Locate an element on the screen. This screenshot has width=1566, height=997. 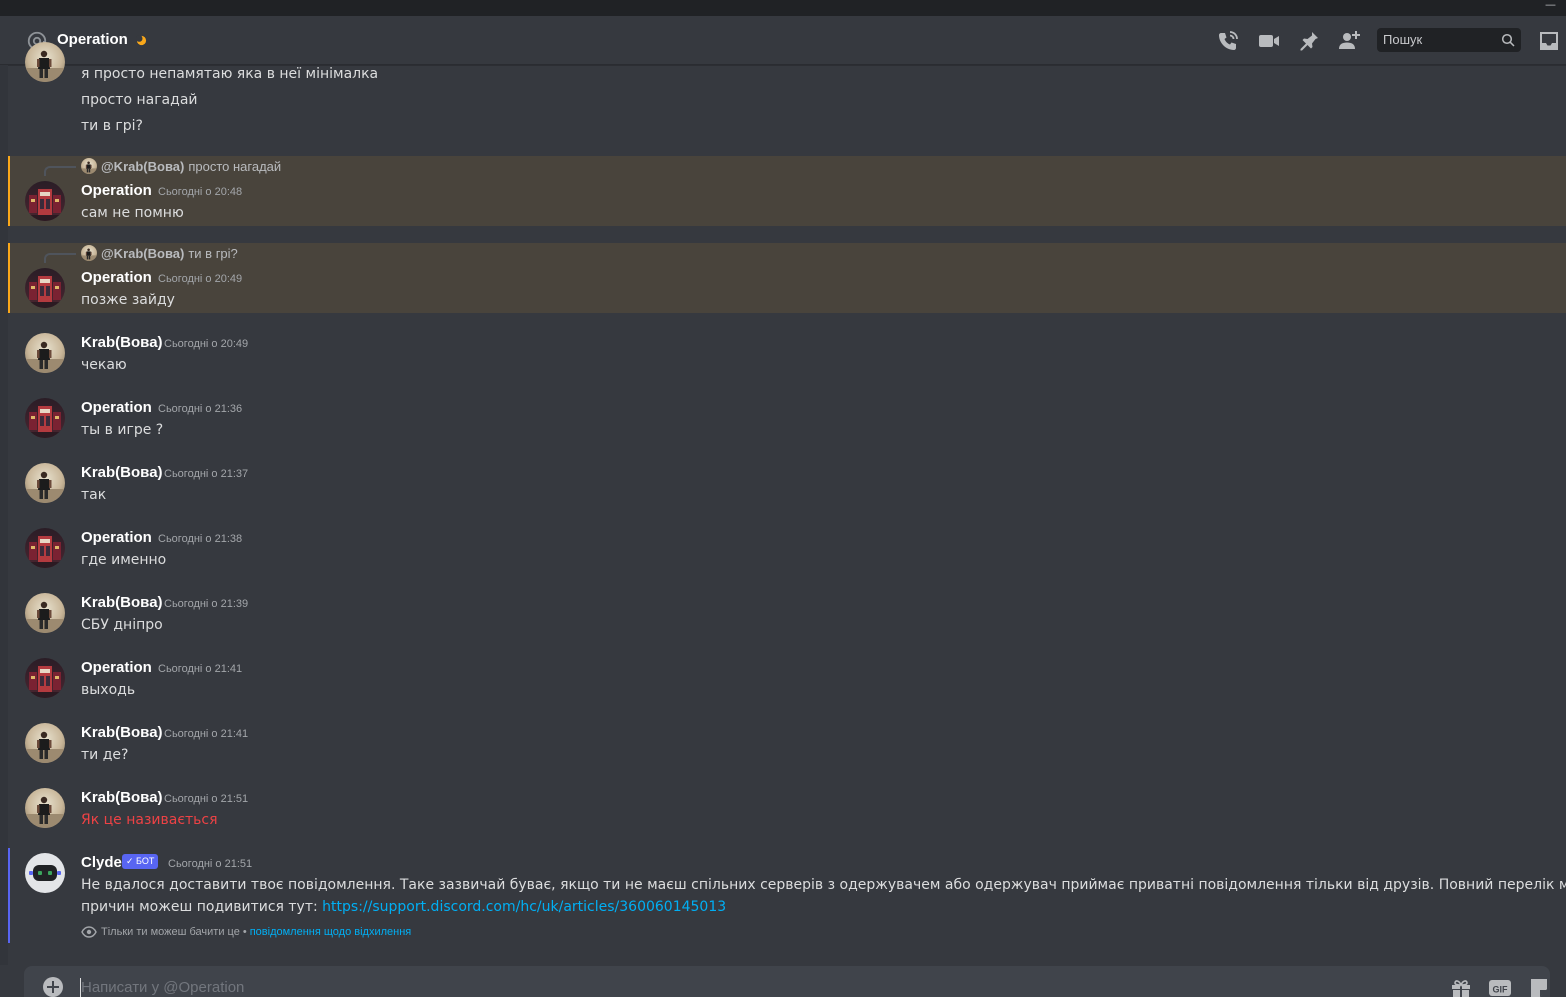
channel-title: Operation is located at coordinates (92, 39).